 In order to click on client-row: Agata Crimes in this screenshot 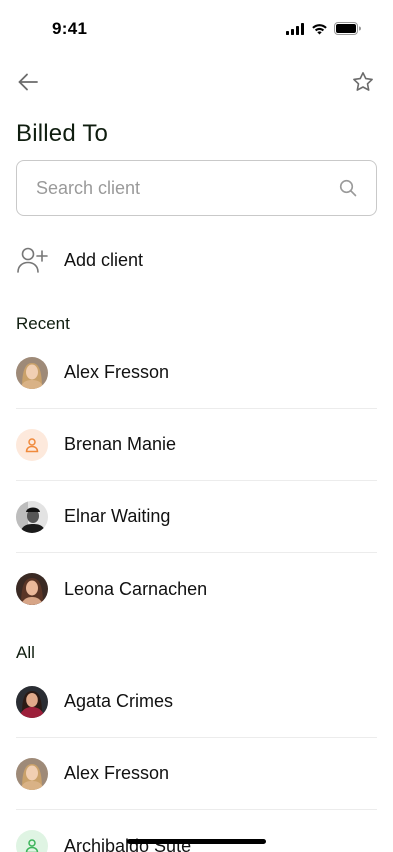, I will do `click(196, 702)`.